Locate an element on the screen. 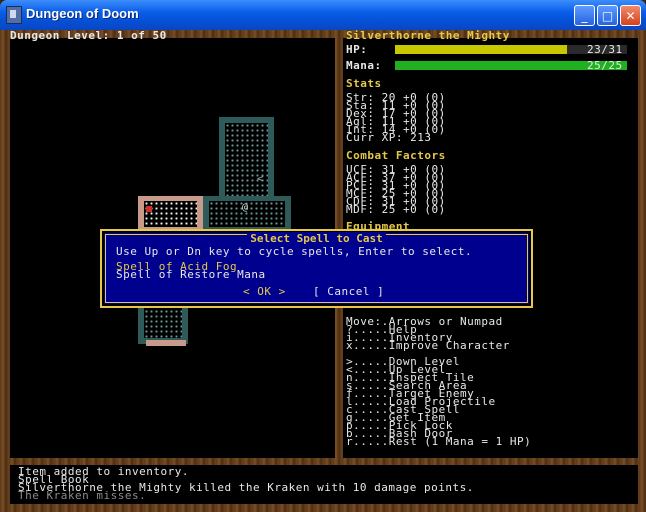  help-line: x.....Improve Character is located at coordinates (428, 345).